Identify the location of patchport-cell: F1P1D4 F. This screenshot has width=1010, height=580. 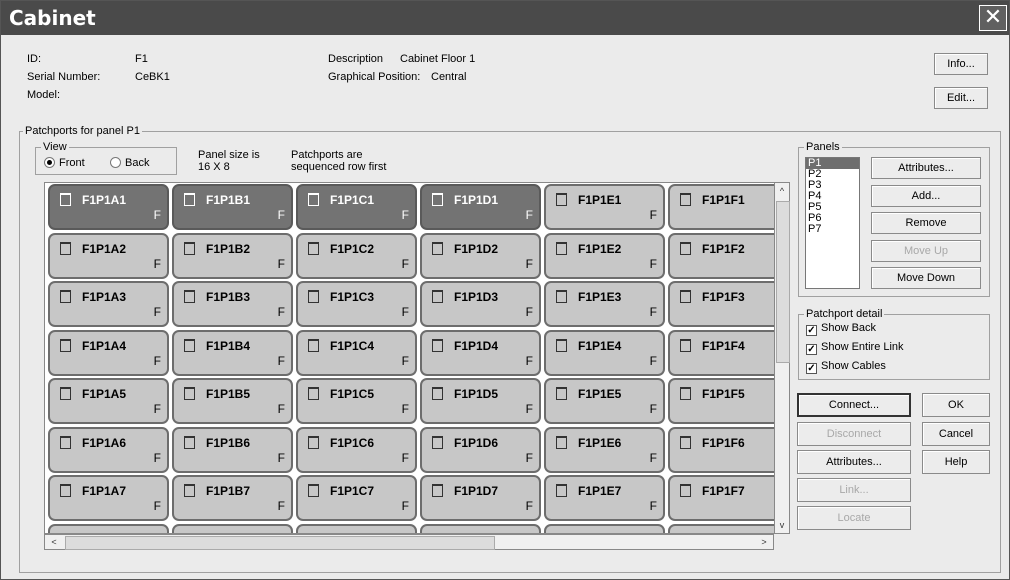
(480, 352).